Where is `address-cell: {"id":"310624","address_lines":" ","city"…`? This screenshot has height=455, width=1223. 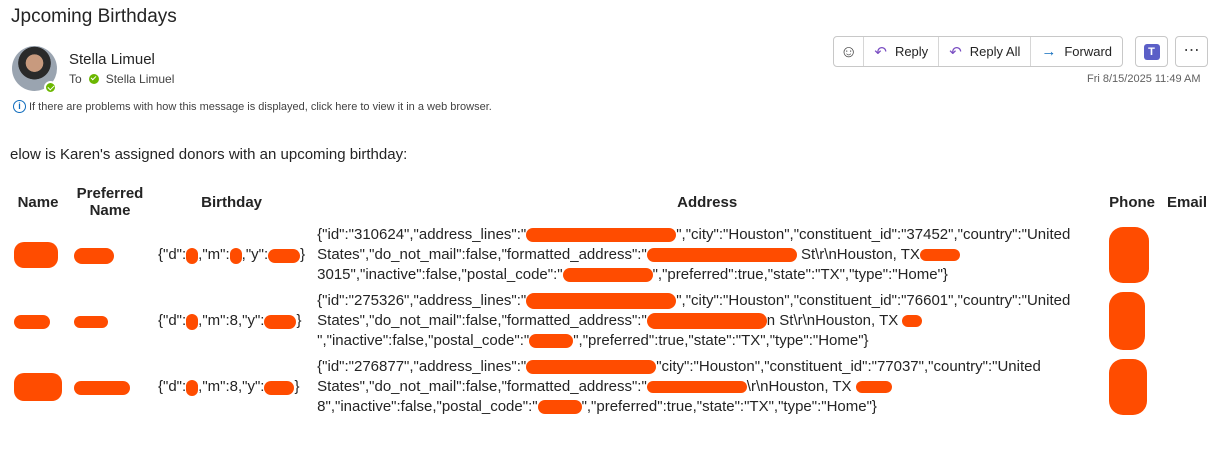 address-cell: {"id":"310624","address_lines":" ","city"… is located at coordinates (707, 255).